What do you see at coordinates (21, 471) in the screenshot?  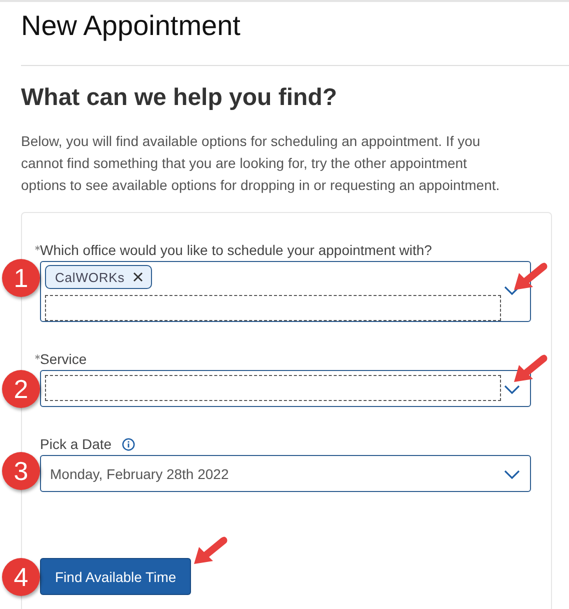 I see `step-number-badge: 3` at bounding box center [21, 471].